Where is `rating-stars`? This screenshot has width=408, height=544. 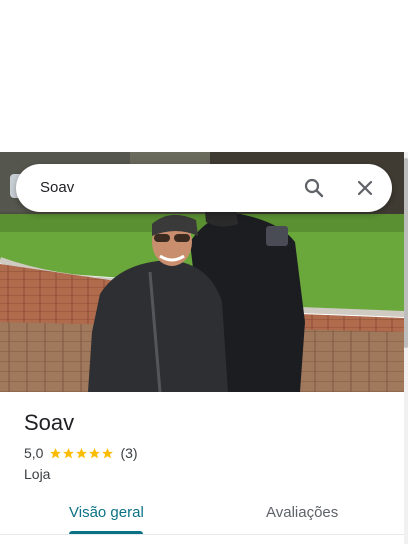 rating-stars is located at coordinates (81, 453).